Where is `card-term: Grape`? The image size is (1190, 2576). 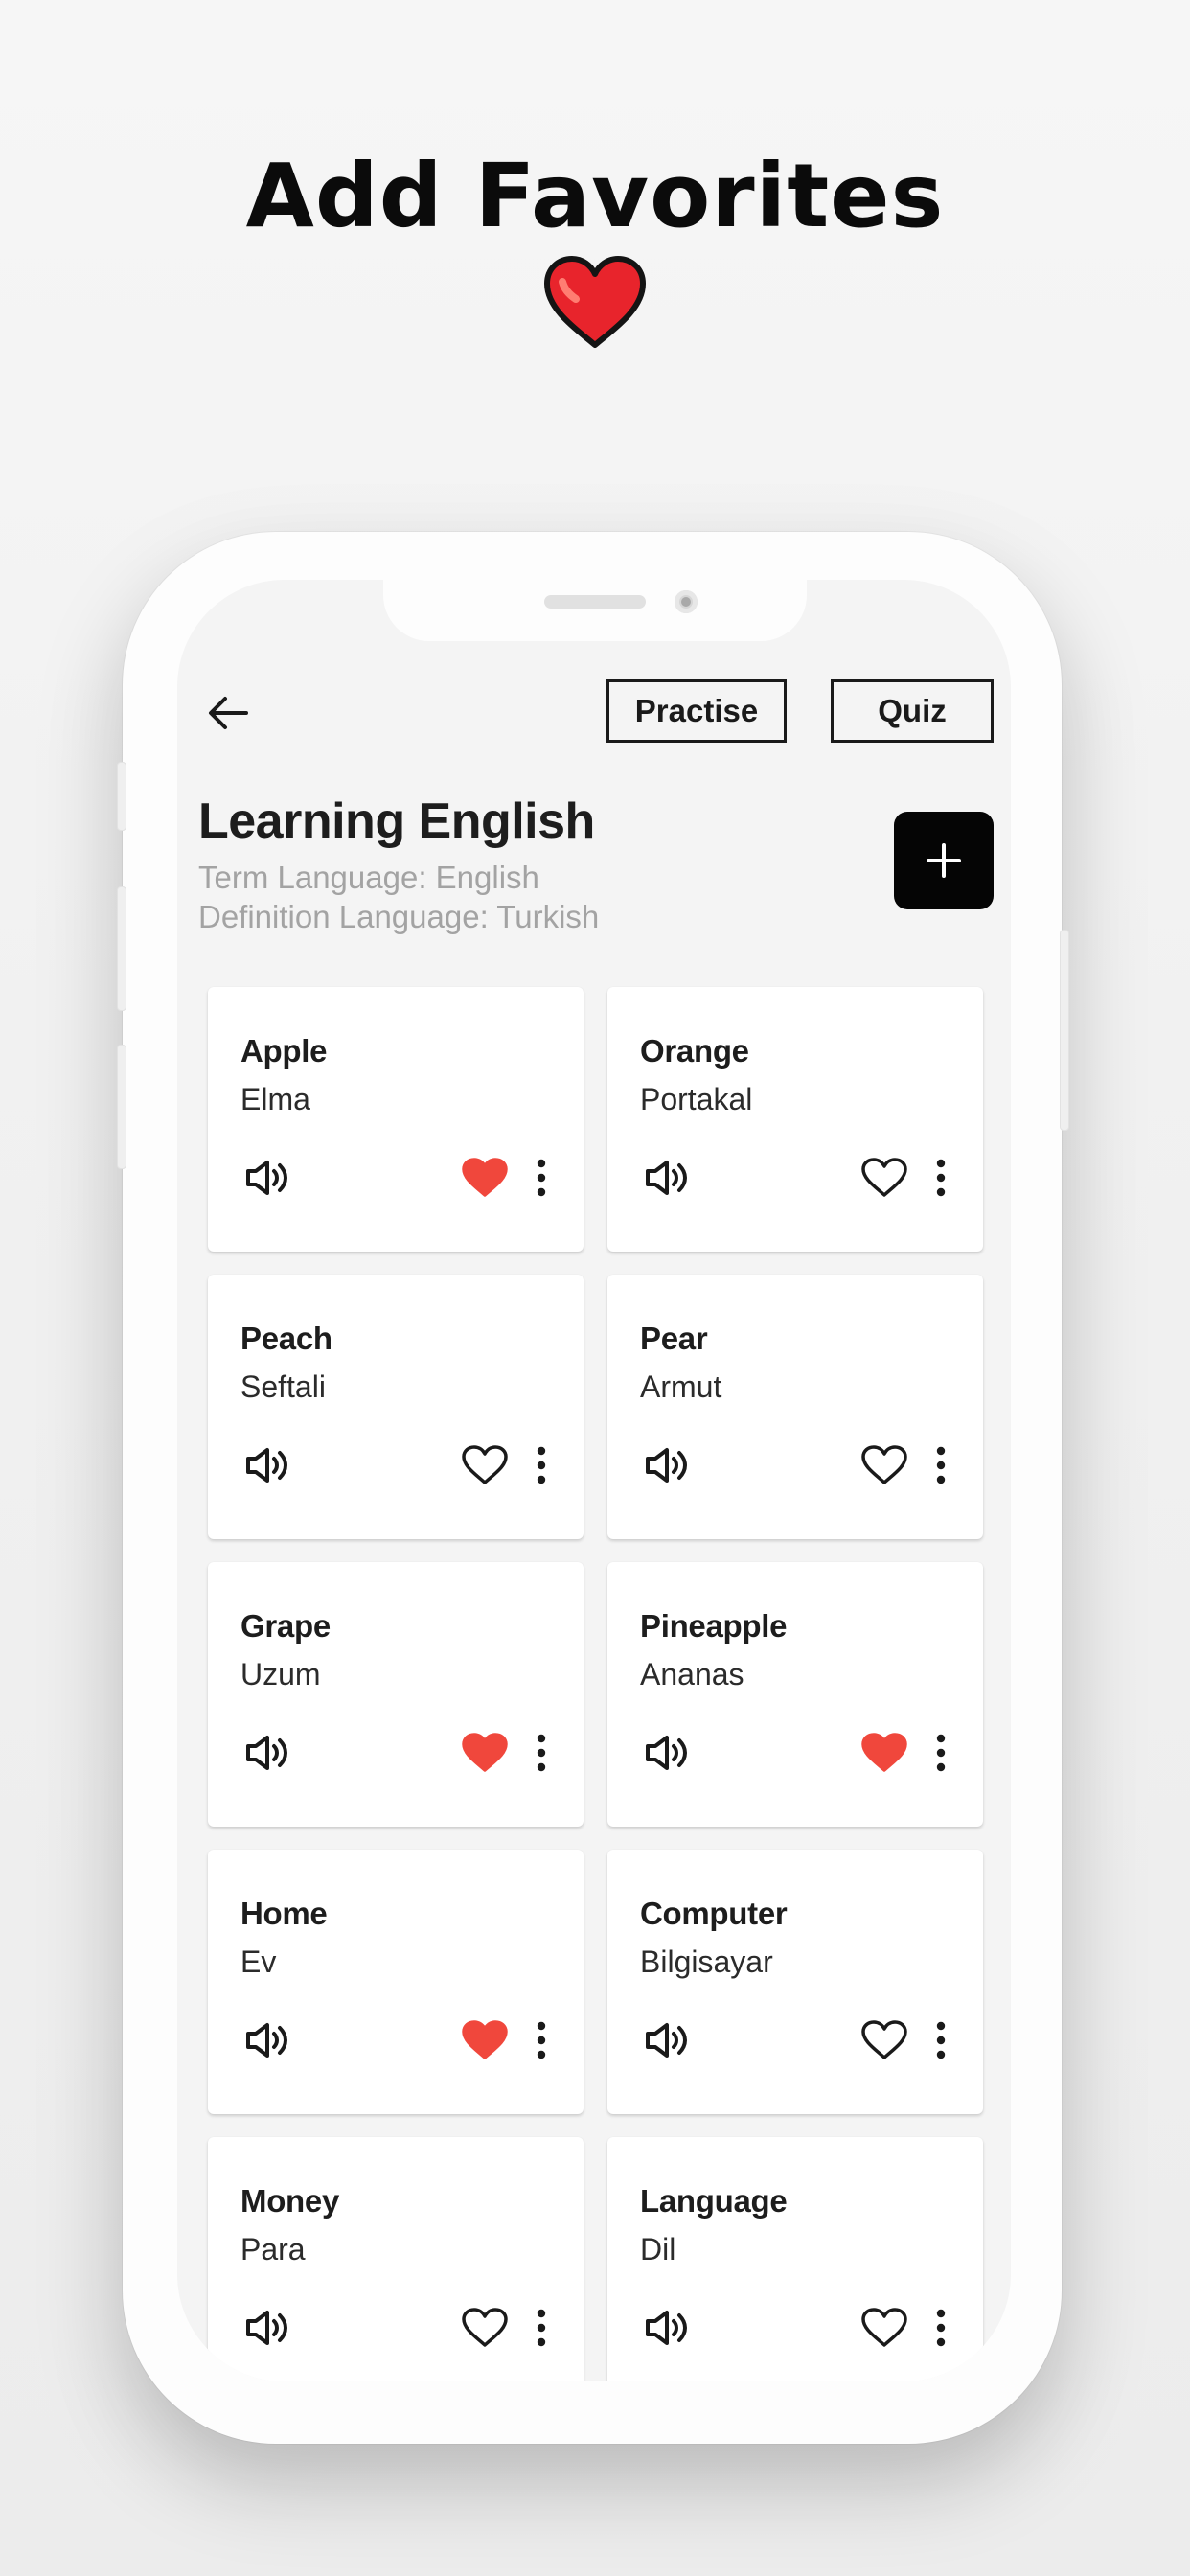 card-term: Grape is located at coordinates (286, 1626).